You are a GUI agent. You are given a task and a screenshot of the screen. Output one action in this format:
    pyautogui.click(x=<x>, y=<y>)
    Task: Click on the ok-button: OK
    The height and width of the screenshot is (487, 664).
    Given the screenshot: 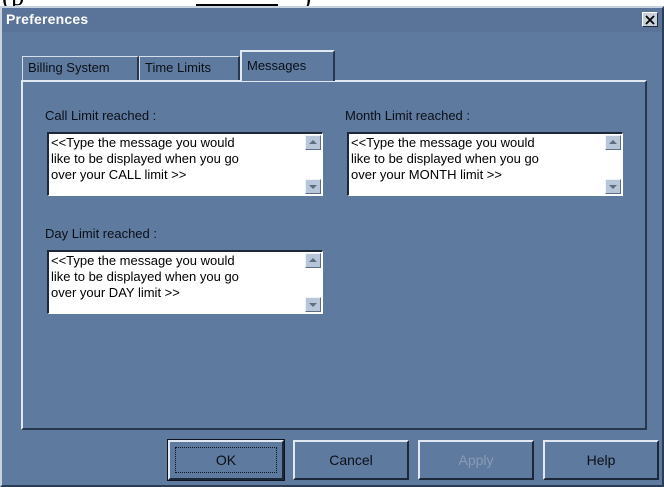 What is the action you would take?
    pyautogui.click(x=226, y=460)
    